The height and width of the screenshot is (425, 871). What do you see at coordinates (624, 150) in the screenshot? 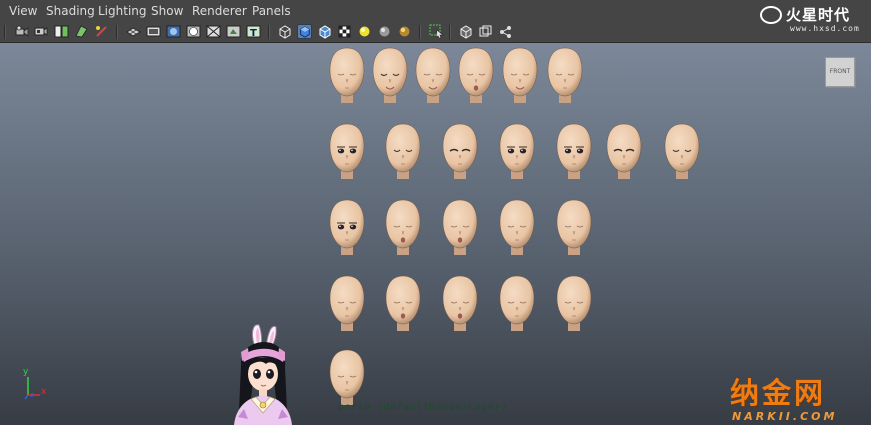
I see `blendshape-head-eyes-squint` at bounding box center [624, 150].